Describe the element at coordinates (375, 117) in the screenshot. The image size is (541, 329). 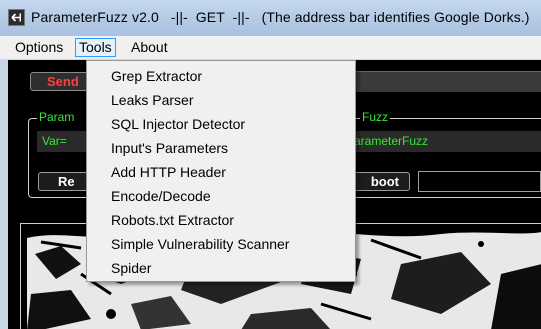
I see `fuzz-group-legend: Fuzz` at that location.